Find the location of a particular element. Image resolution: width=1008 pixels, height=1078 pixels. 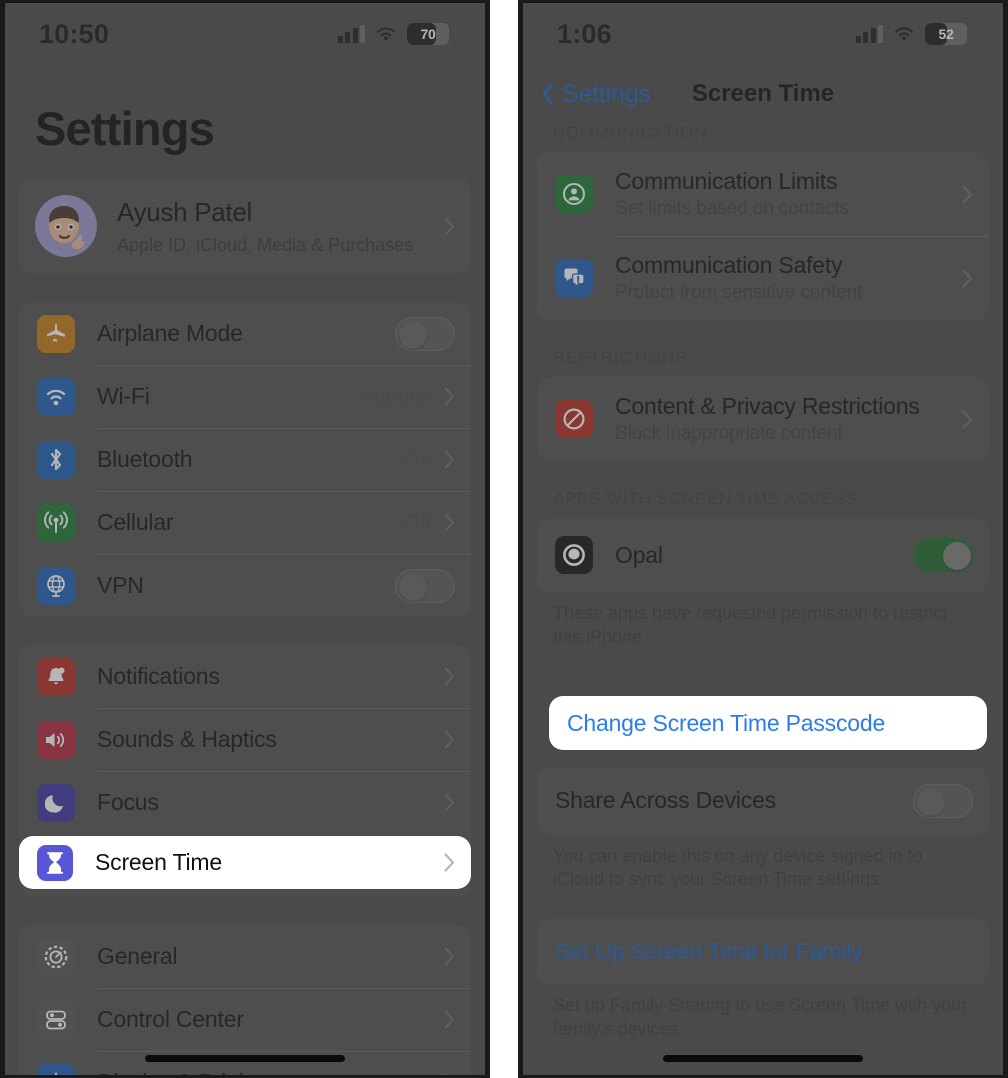

sidebar-item-sounds-haptics: Sounds & Haptics is located at coordinates (245, 739).